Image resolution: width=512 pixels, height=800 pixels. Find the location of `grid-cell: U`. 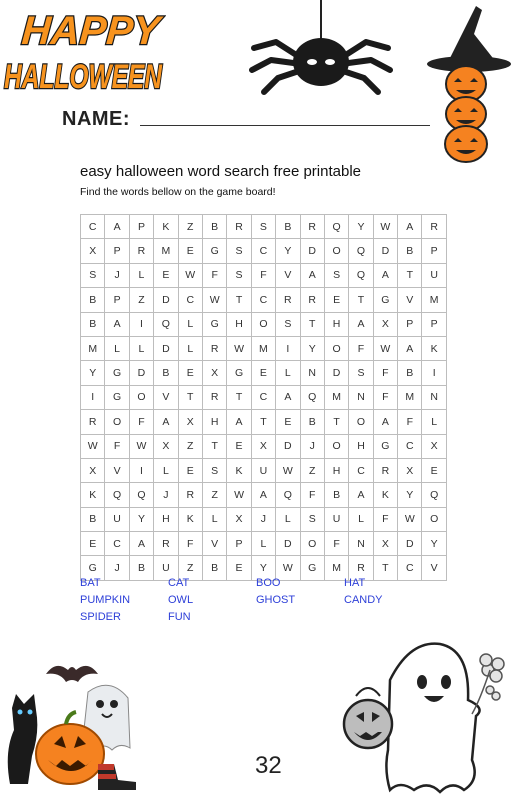

grid-cell: U is located at coordinates (263, 470).